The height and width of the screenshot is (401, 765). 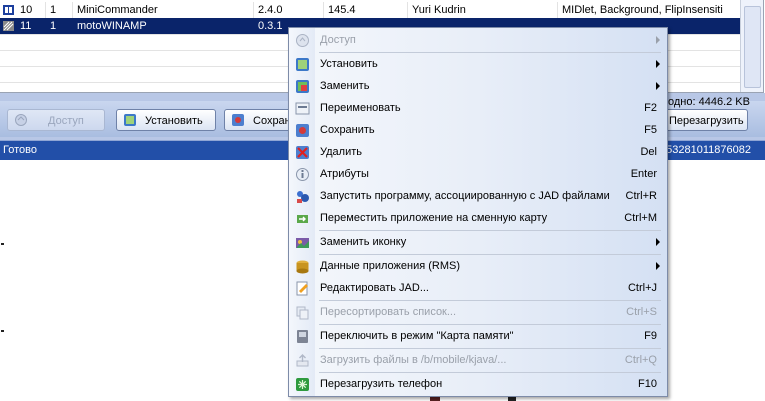 I want to click on device-id: 53281011876082, so click(x=708, y=150).